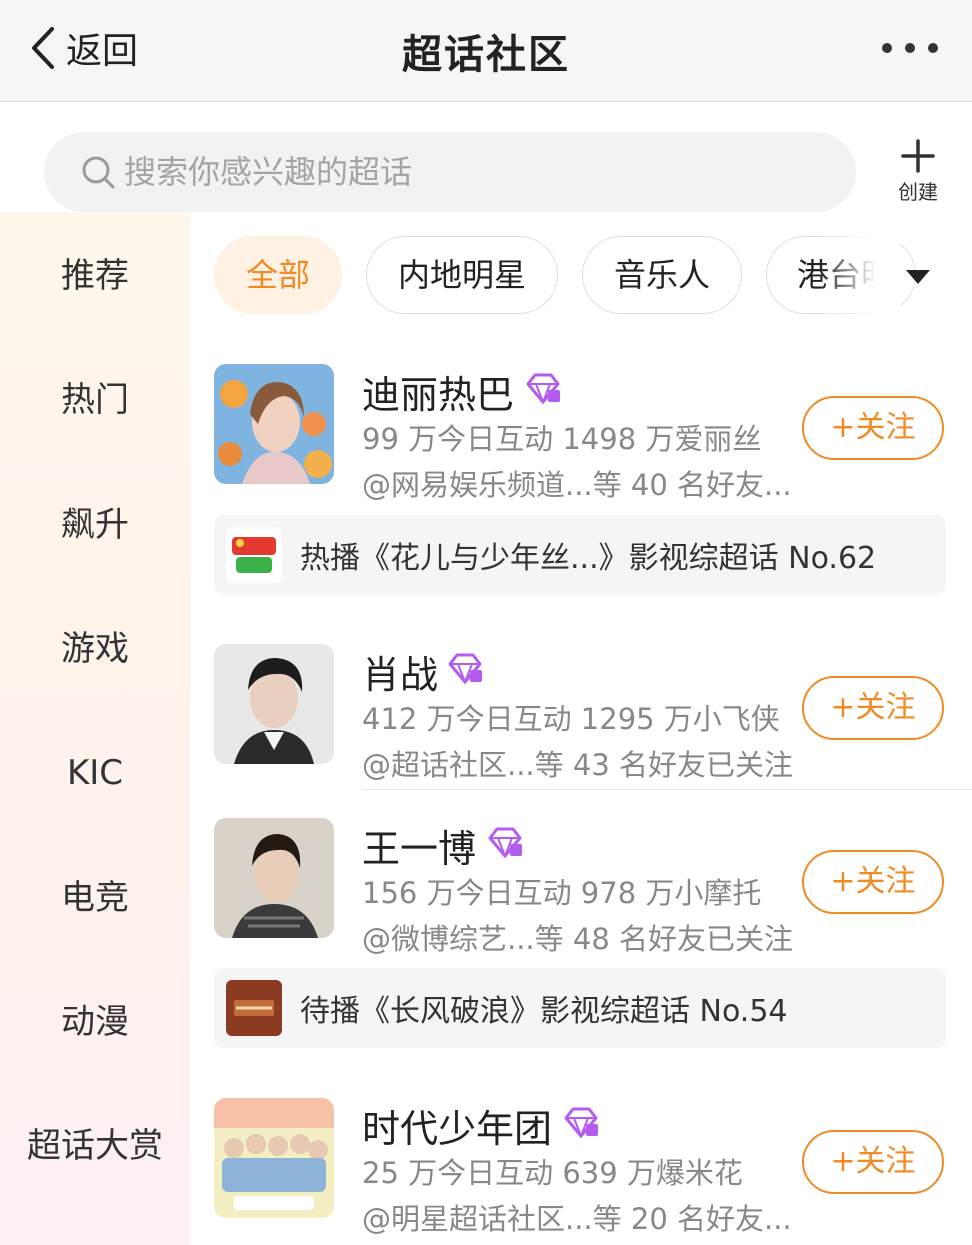 The image size is (972, 1245). Describe the element at coordinates (95, 649) in the screenshot. I see `sidebar-item-games: 游戏` at that location.